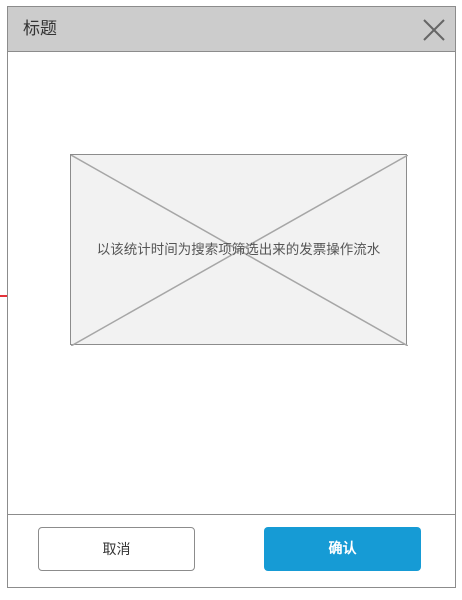  Describe the element at coordinates (231, 29) in the screenshot. I see `dialog-header: 标题` at that location.